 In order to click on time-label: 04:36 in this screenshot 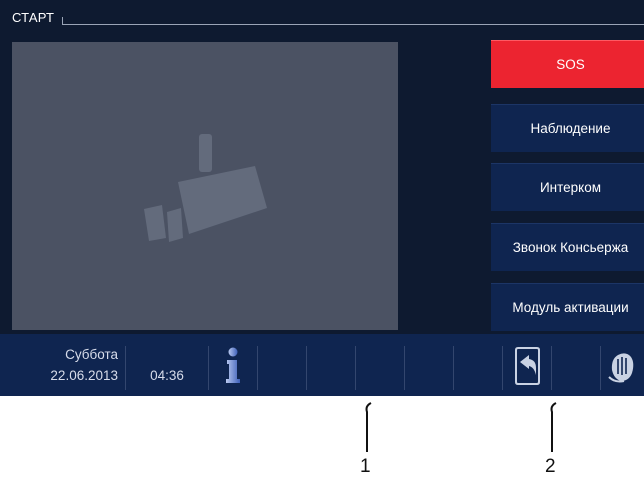, I will do `click(167, 375)`.